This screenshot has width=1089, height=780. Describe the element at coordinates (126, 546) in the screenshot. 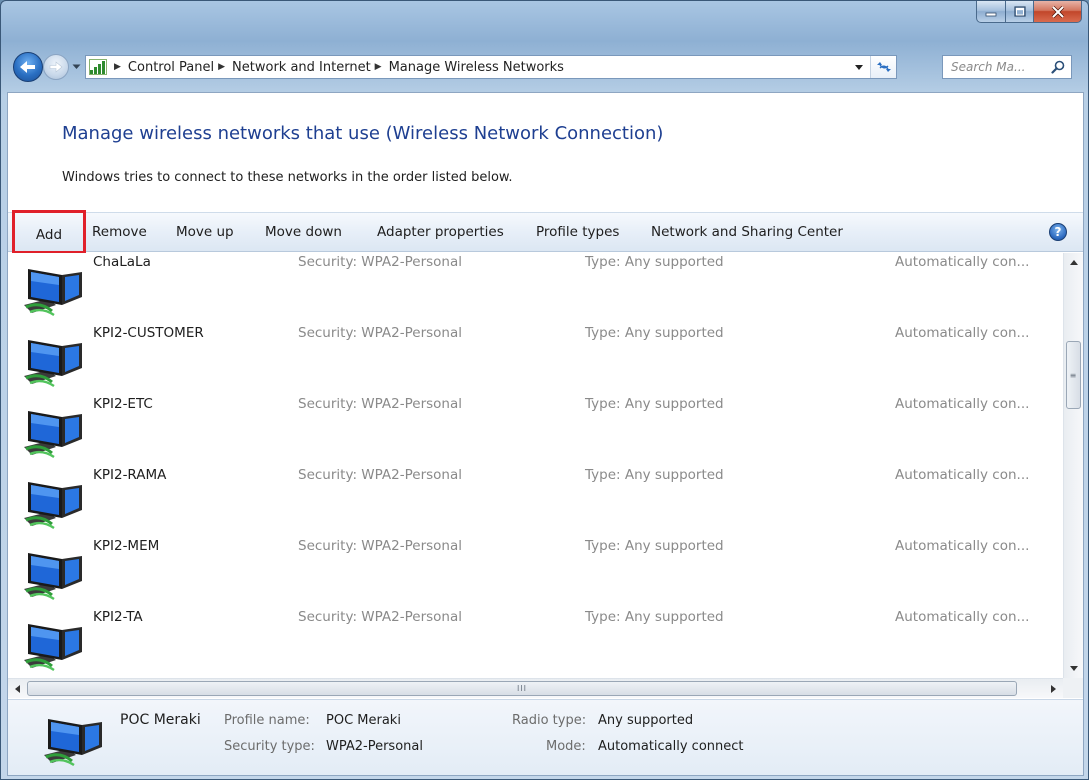

I see `network-name: KPI2-MEM` at that location.